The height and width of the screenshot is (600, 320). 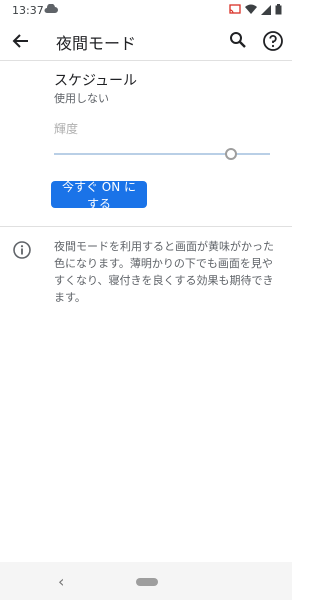 I want to click on status-icons, so click(x=255, y=11).